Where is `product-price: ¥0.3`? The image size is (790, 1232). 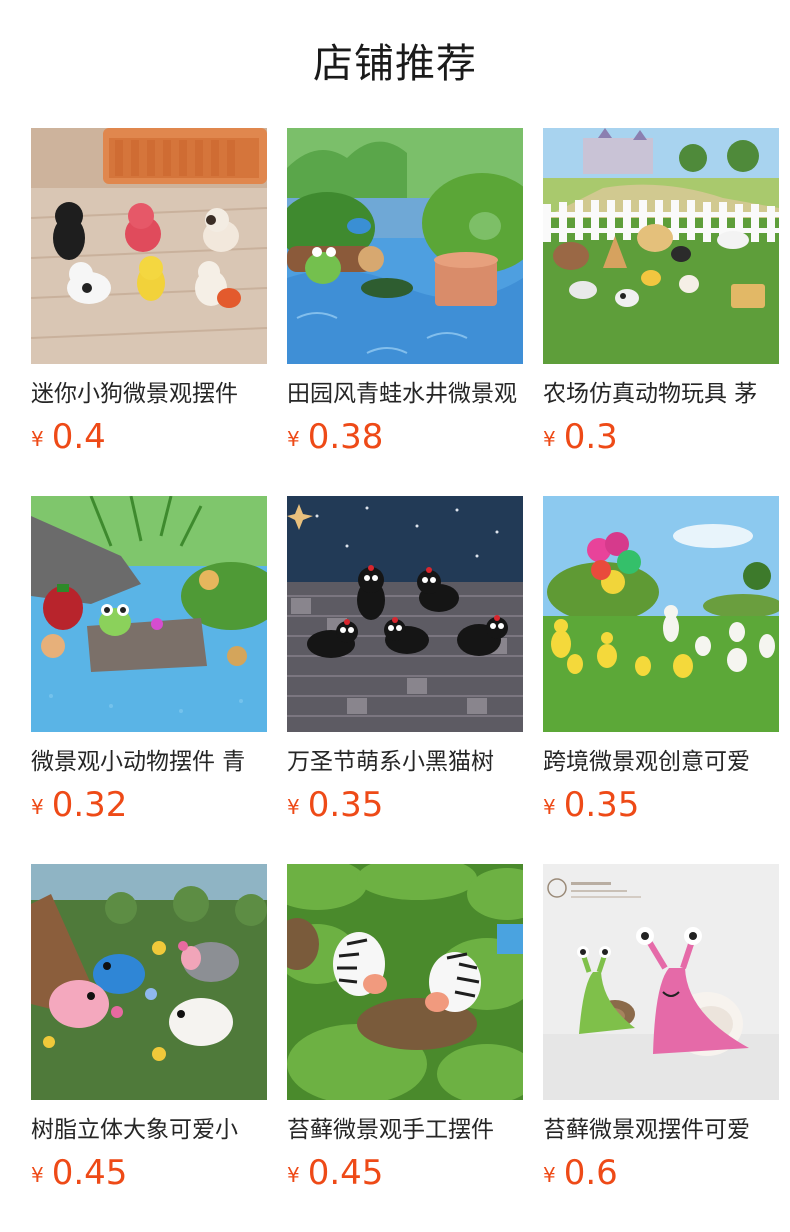 product-price: ¥0.3 is located at coordinates (661, 437).